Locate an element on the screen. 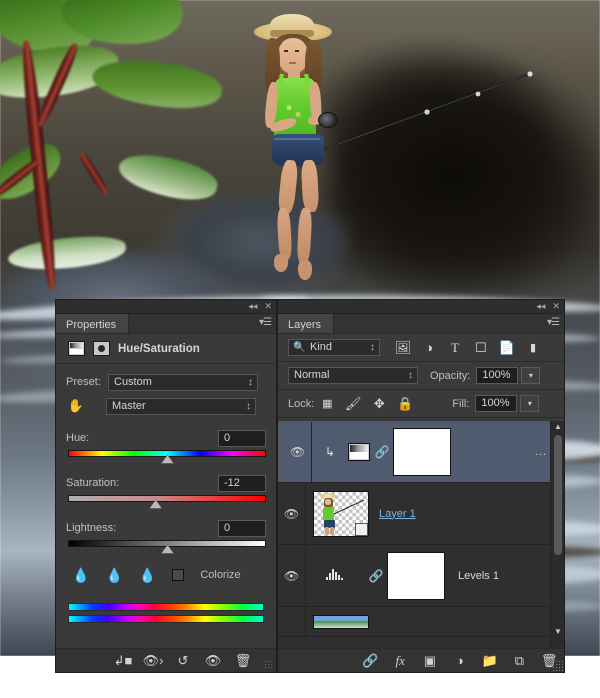 This screenshot has width=600, height=698. hue-value: 0 is located at coordinates (242, 438).